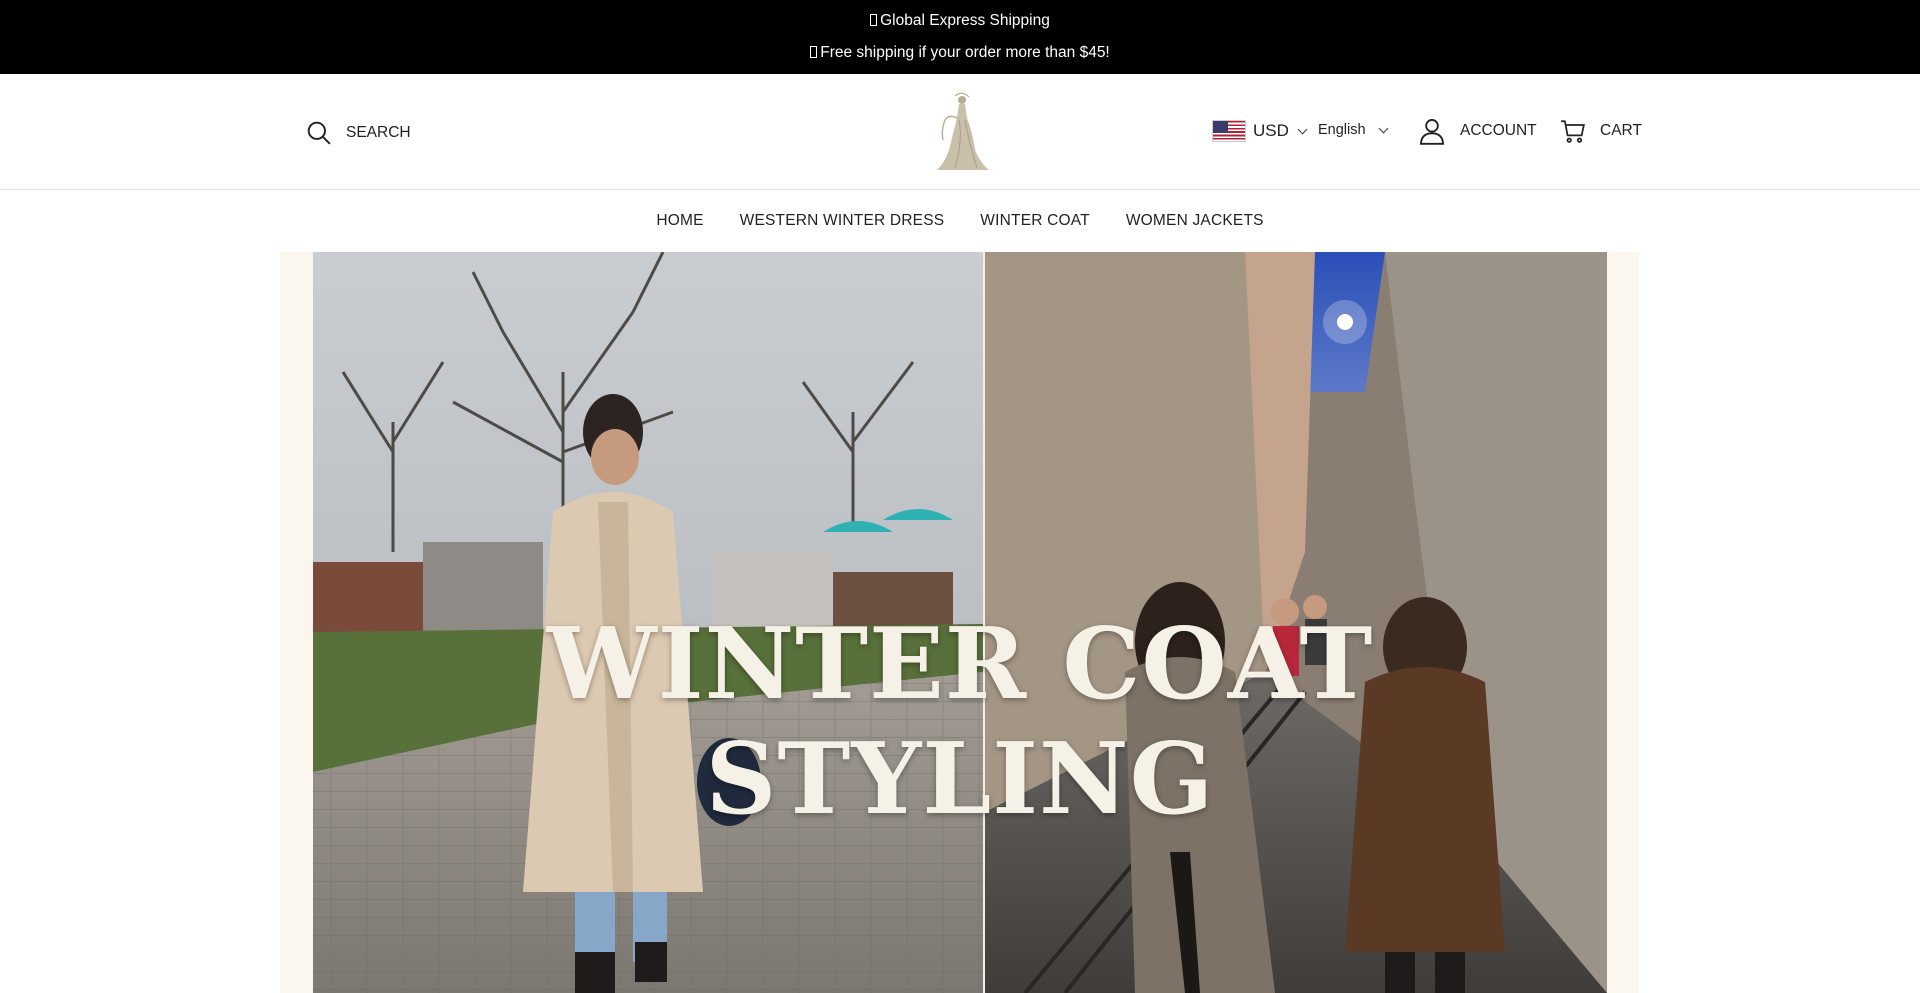 The width and height of the screenshot is (1920, 993). What do you see at coordinates (1271, 130) in the screenshot?
I see `currency-code: USD` at bounding box center [1271, 130].